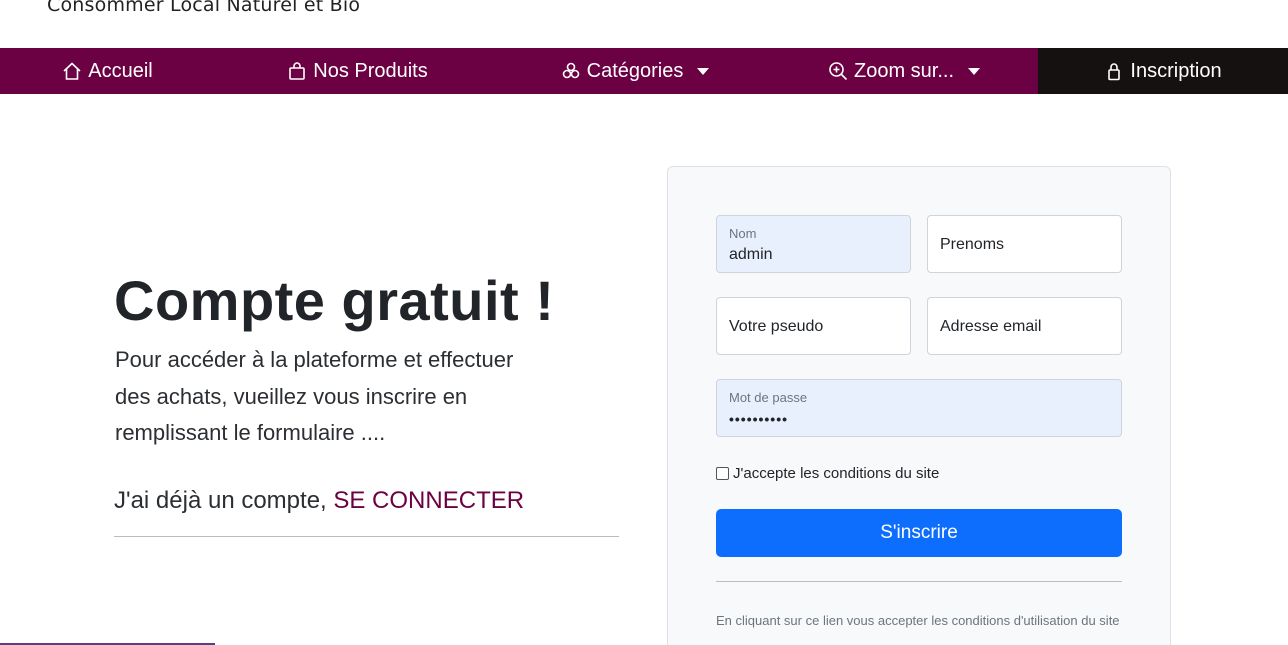 The height and width of the screenshot is (645, 1288). What do you see at coordinates (759, 419) in the screenshot?
I see `password-value: ••••••••••` at bounding box center [759, 419].